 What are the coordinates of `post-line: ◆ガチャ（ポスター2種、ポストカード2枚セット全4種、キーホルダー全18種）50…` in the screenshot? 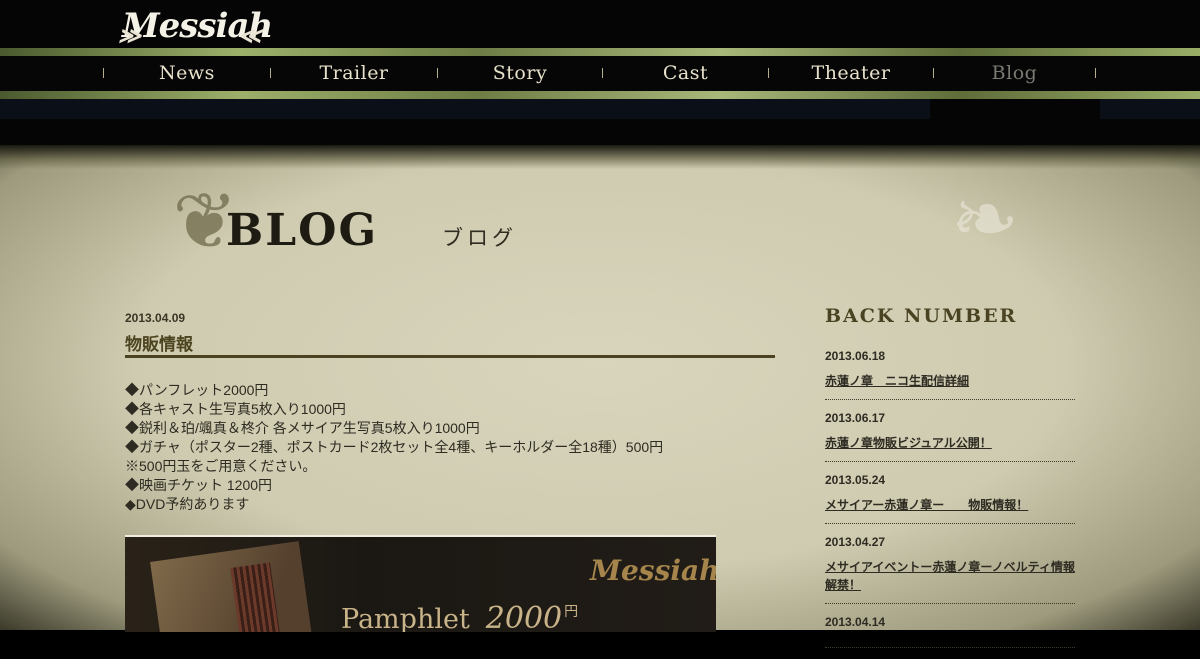 It's located at (394, 447).